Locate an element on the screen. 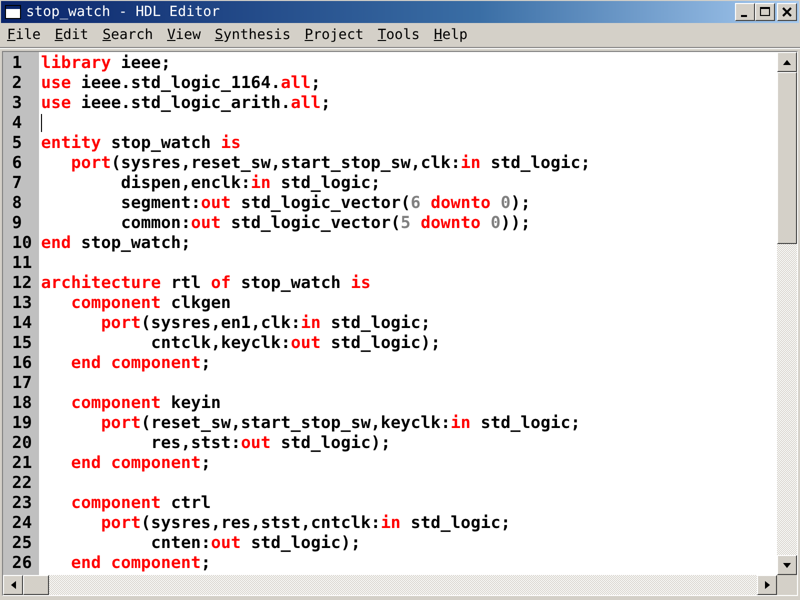 This screenshot has width=800, height=600. code-line: architecture rtl of stop_watch is is located at coordinates (206, 283).